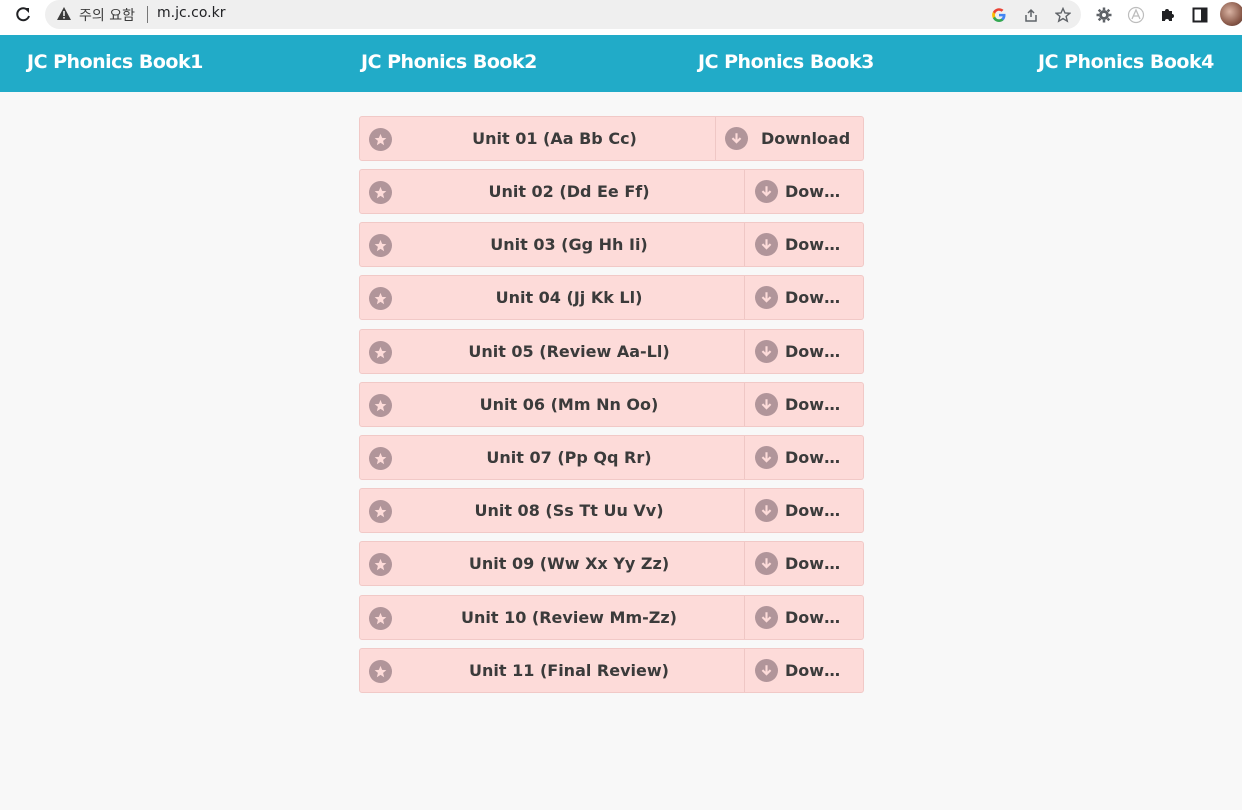 This screenshot has width=1242, height=810. What do you see at coordinates (569, 670) in the screenshot?
I see `unit-title: Unit 11 (Final Review)` at bounding box center [569, 670].